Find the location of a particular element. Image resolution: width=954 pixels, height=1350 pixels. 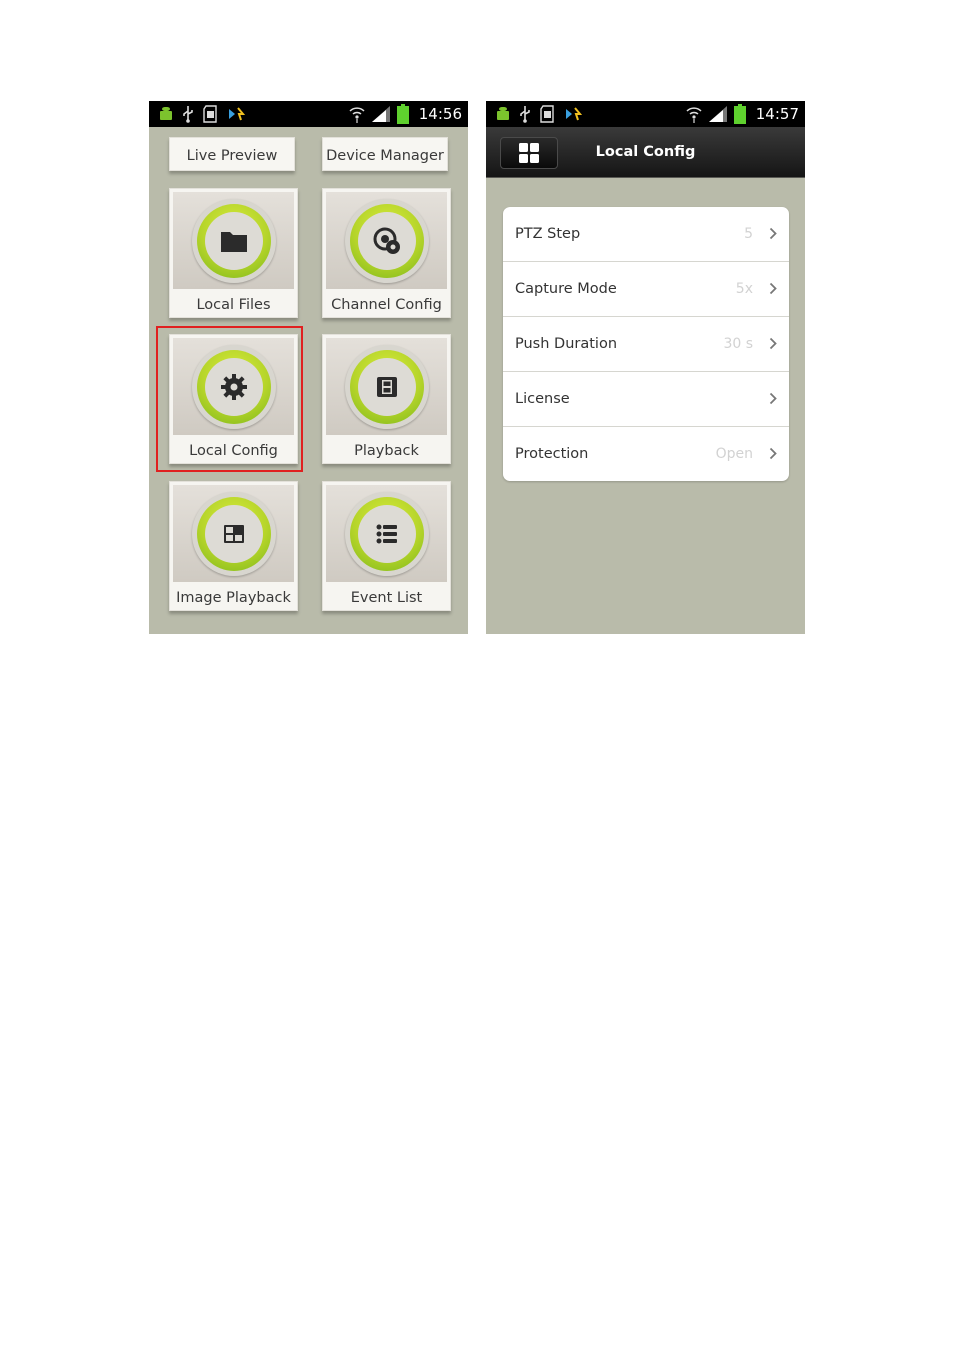

local-config-highlight is located at coordinates (229, 399).